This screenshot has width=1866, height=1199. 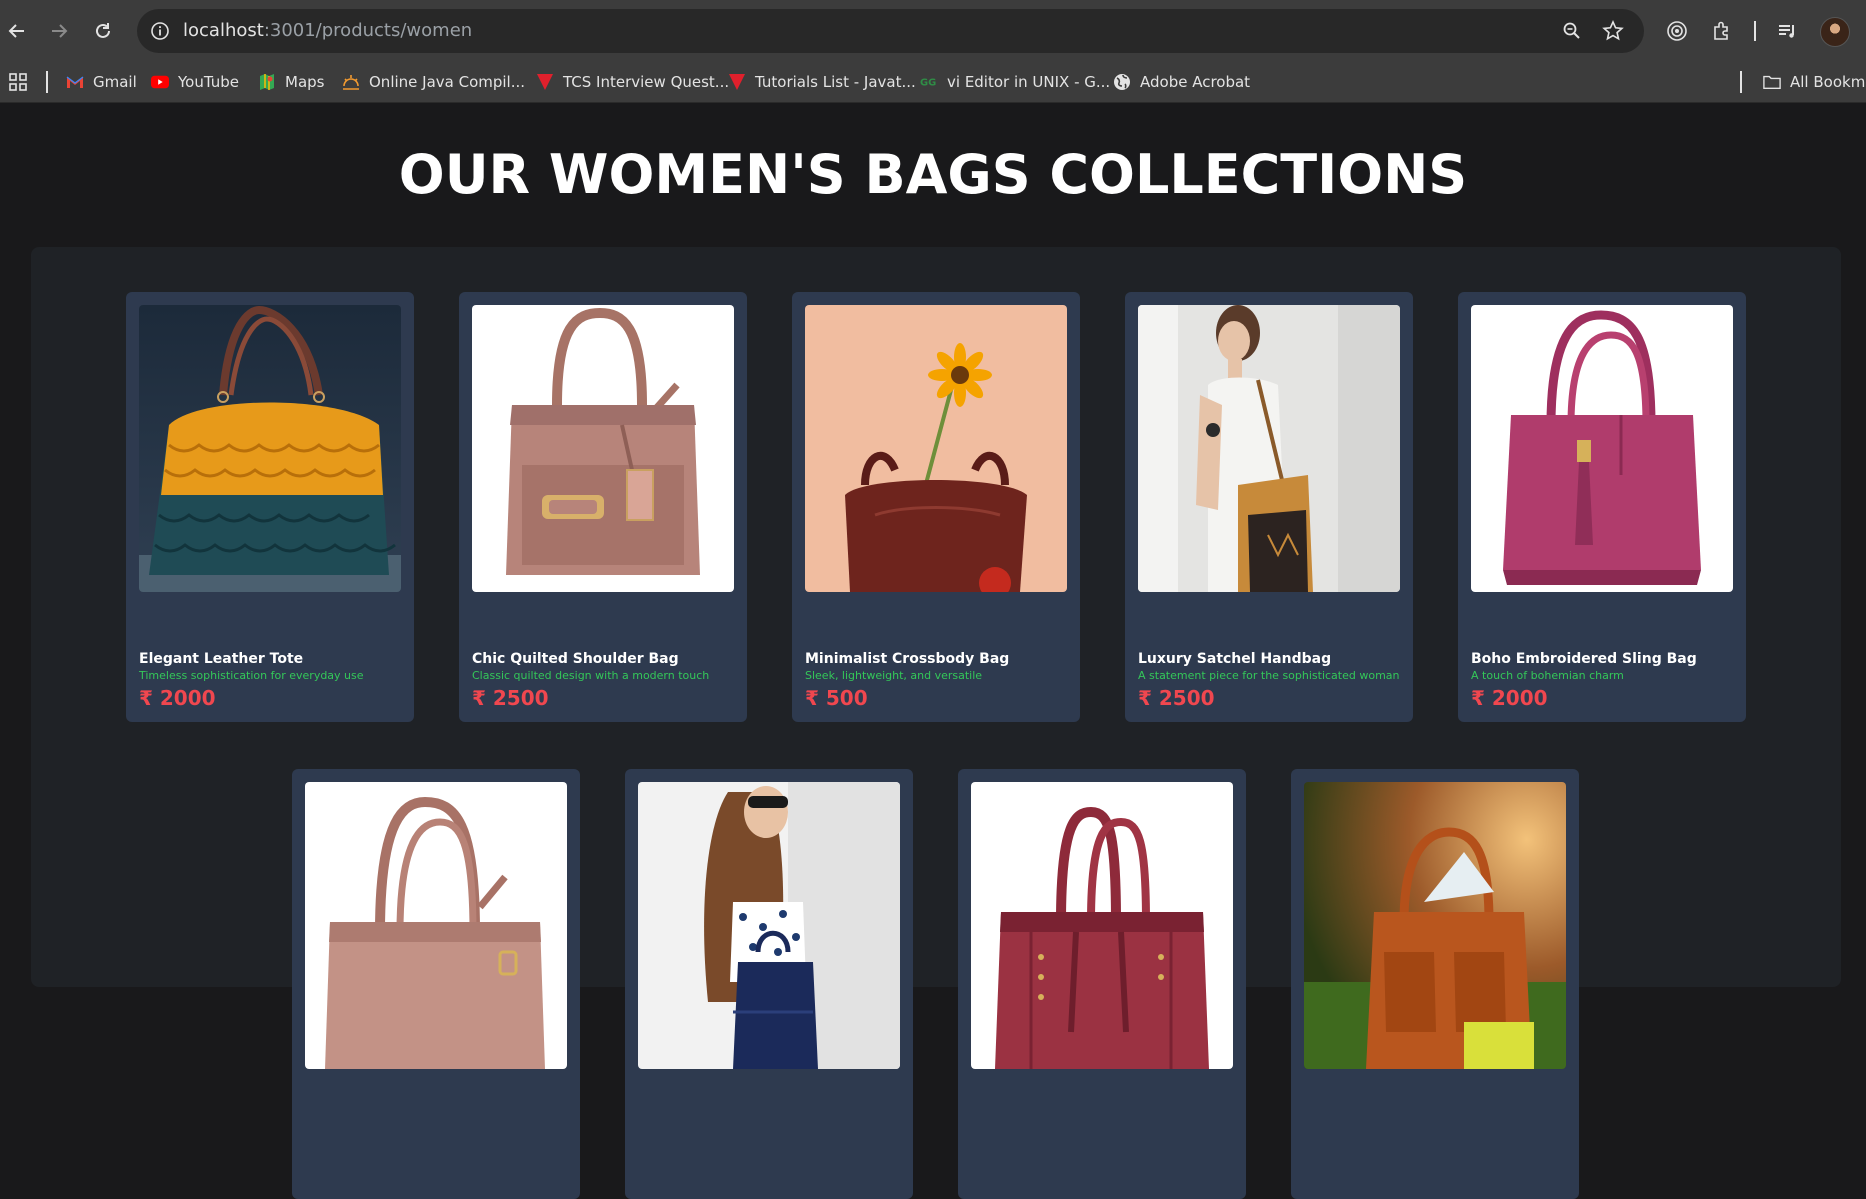 I want to click on reload-button, so click(x=103, y=31).